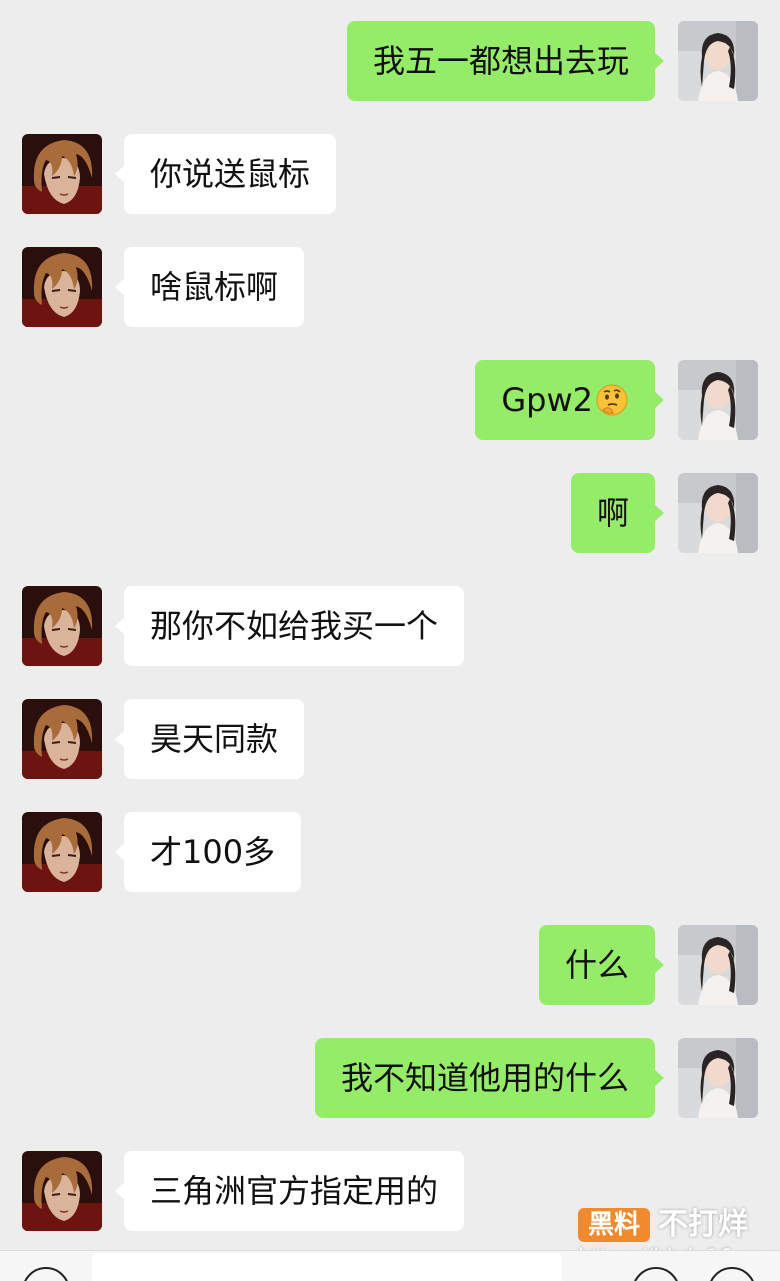 This screenshot has height=1281, width=780. I want to click on message-row-friend: 你说送鼠标, so click(390, 174).